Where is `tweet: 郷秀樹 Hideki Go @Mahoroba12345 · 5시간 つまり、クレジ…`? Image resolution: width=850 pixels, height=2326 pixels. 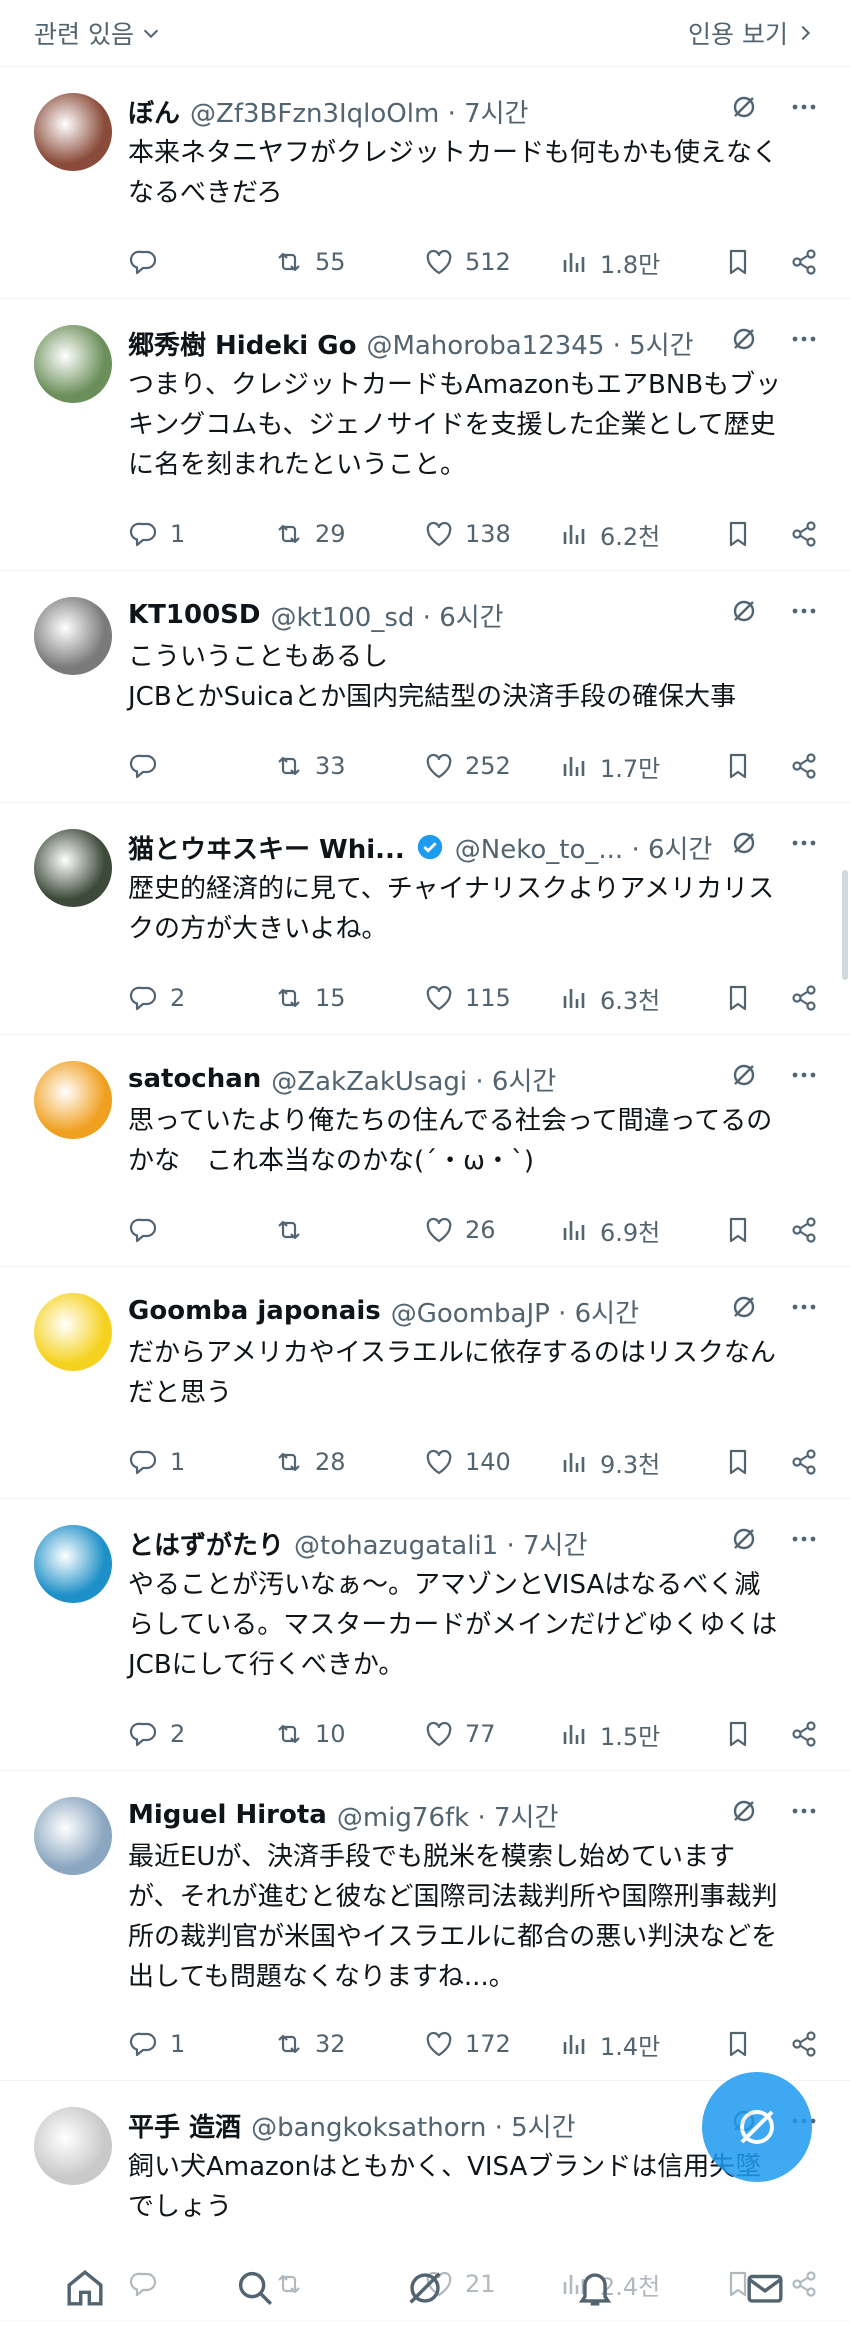
tweet: 郷秀樹 Hideki Go @Mahoroba12345 · 5시간 つまり、クレジ… is located at coordinates (425, 435).